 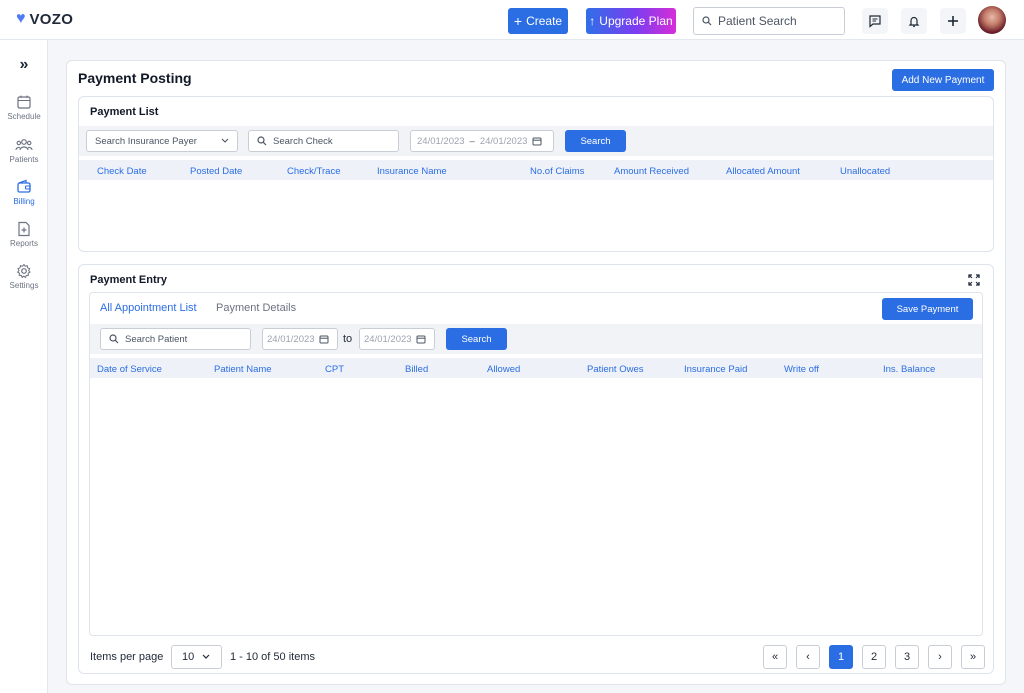 I want to click on sidebar-item-label: Settings, so click(x=24, y=285).